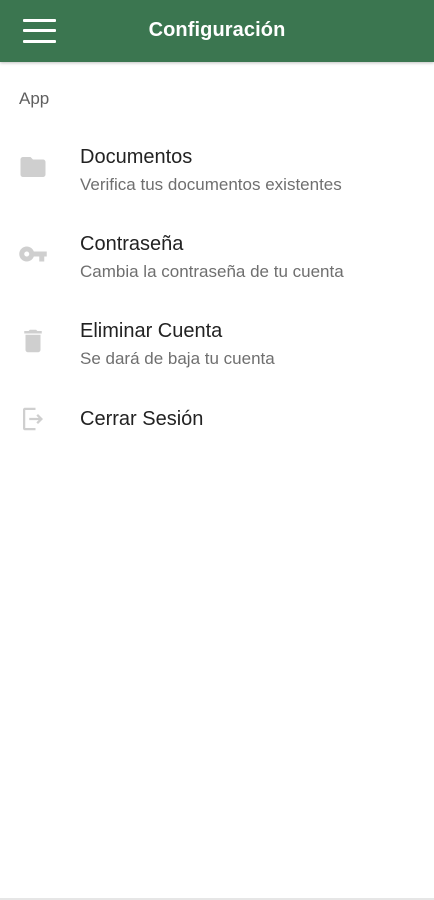  Describe the element at coordinates (212, 271) in the screenshot. I see `settings-item-subtitle: Cambia la contraseña de tu cuenta` at that location.